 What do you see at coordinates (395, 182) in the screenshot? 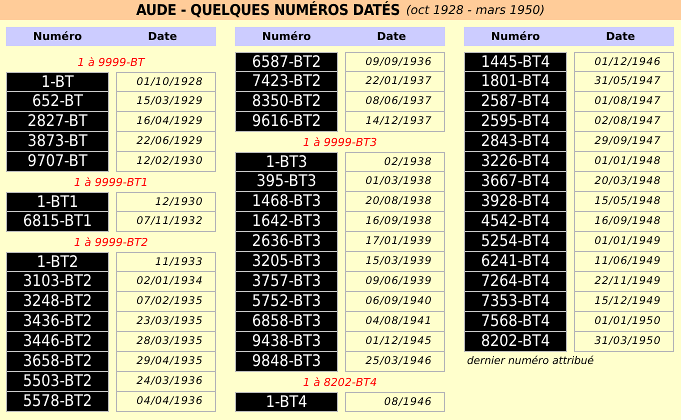
I see `date-cell: 01/03/1938` at bounding box center [395, 182].